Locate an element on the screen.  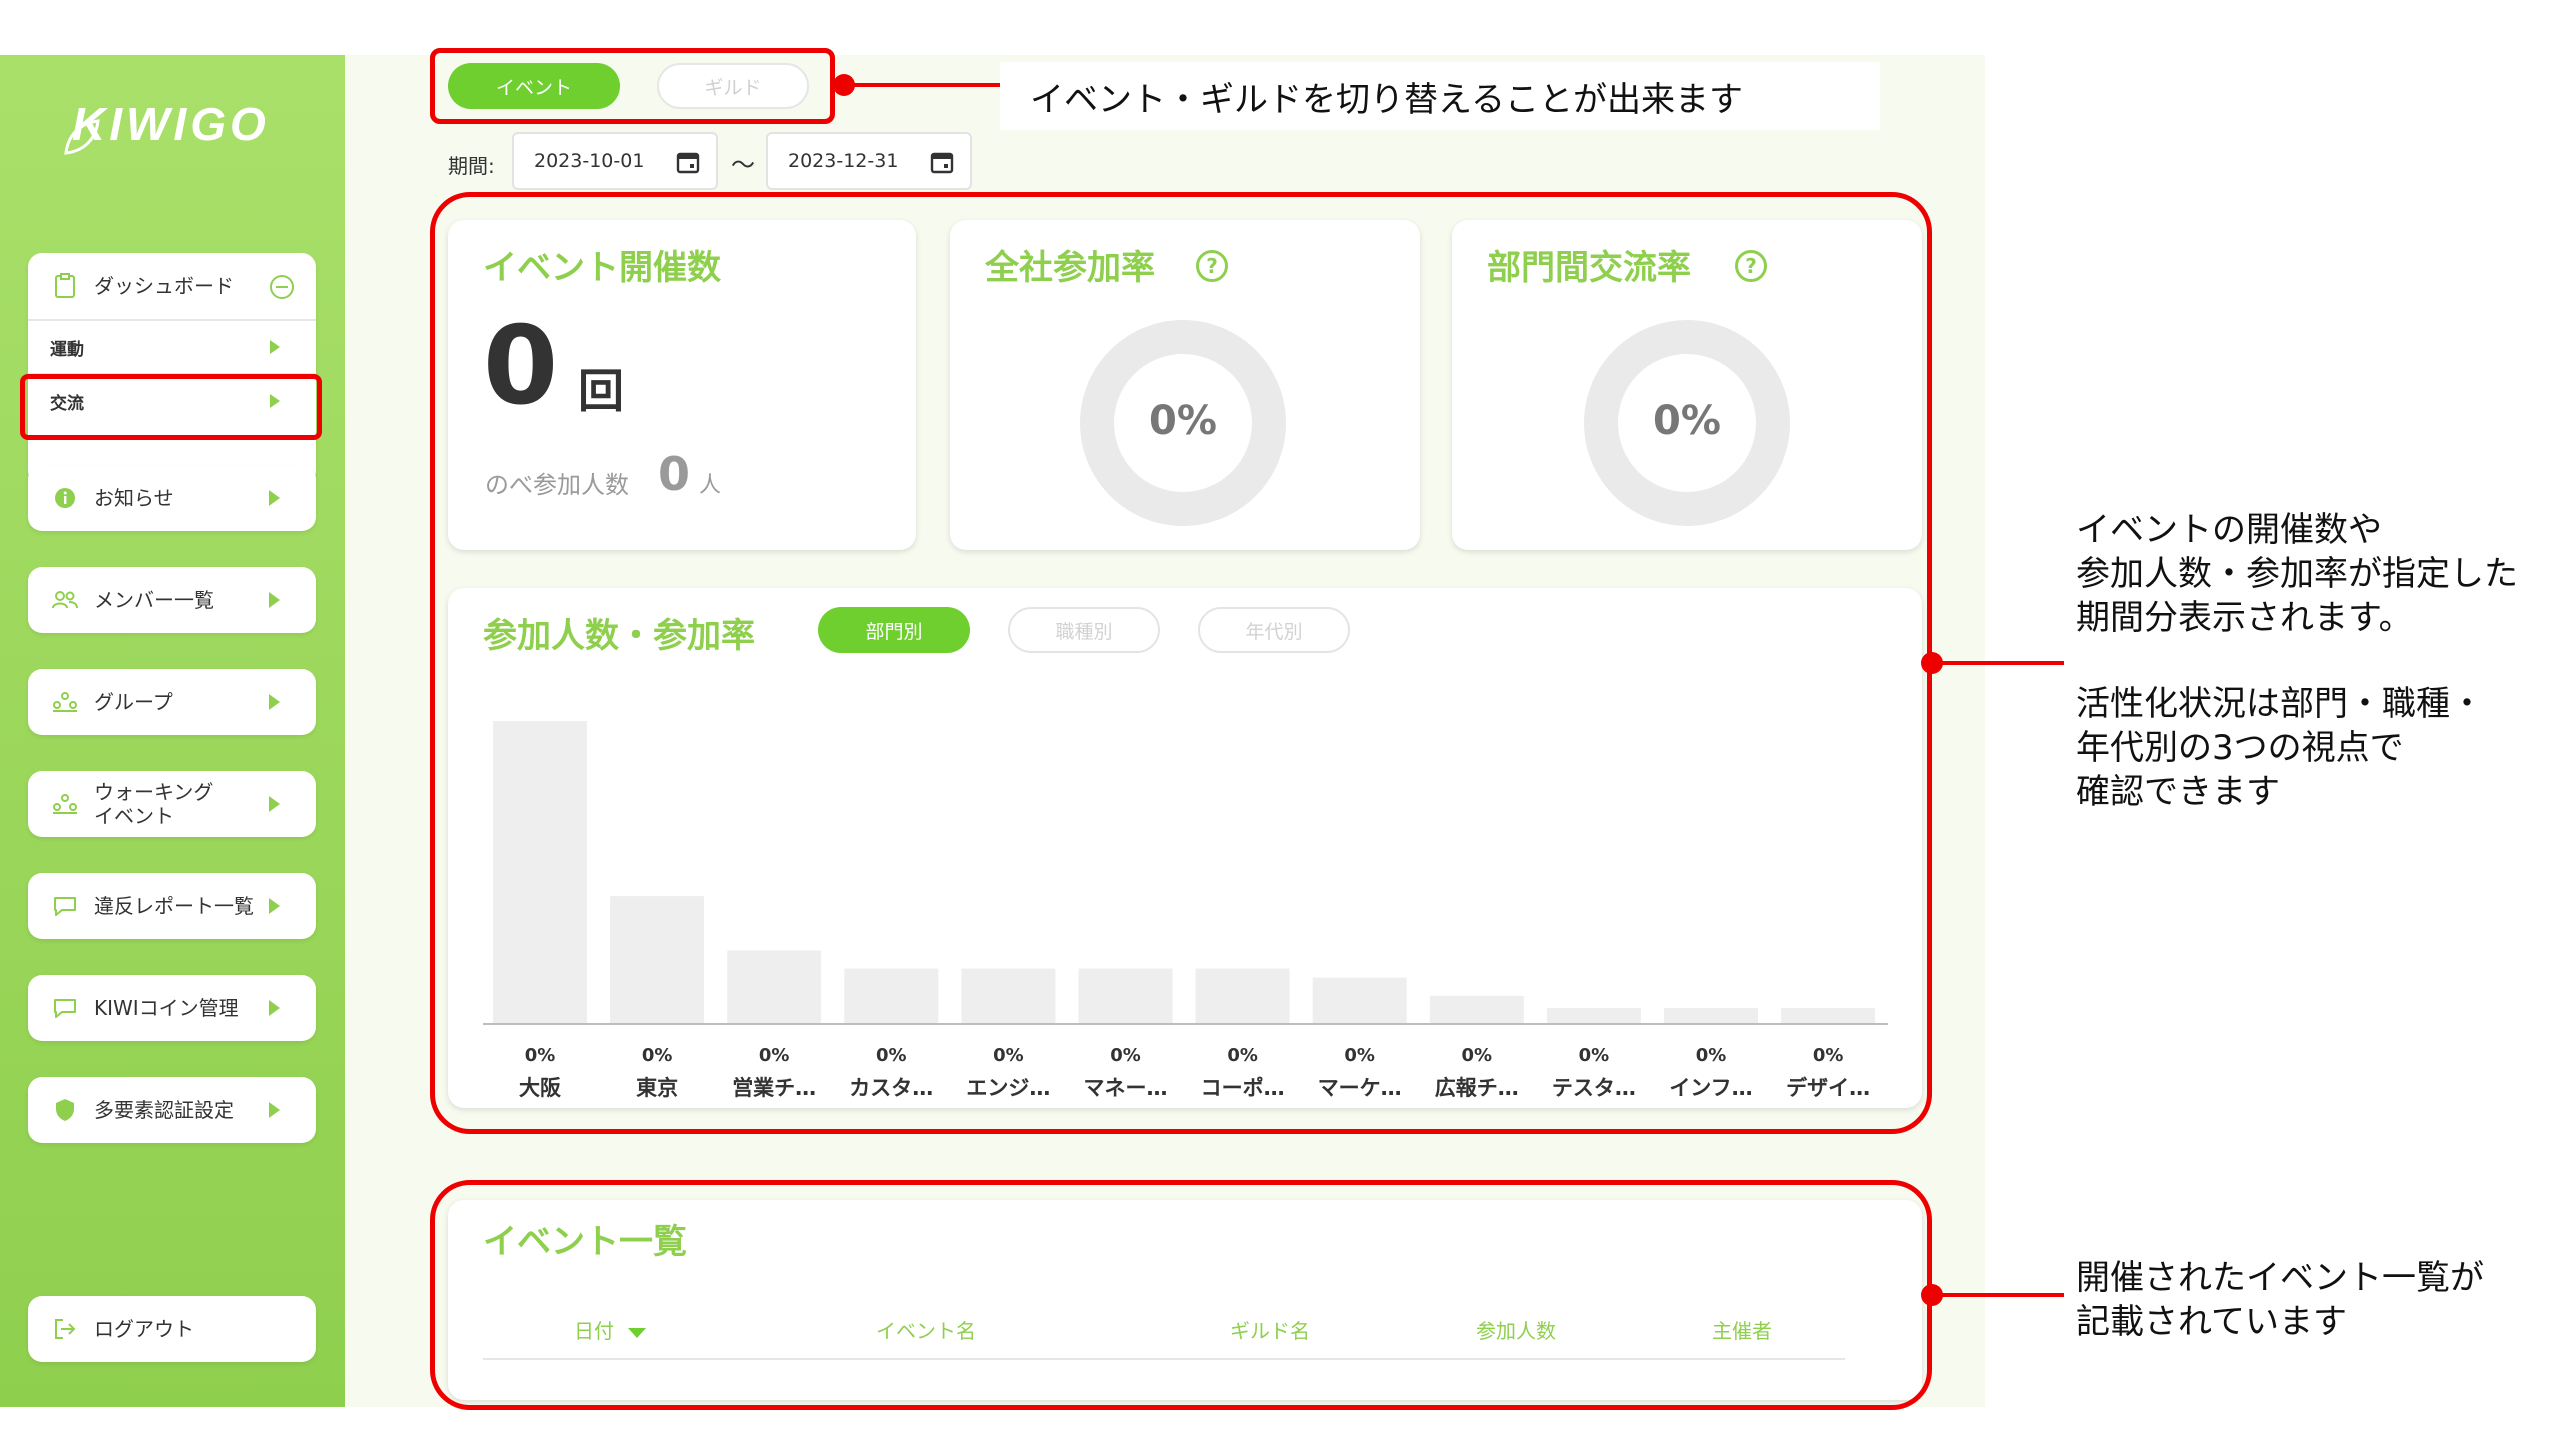
nav-news: お知らせ is located at coordinates (172, 498).